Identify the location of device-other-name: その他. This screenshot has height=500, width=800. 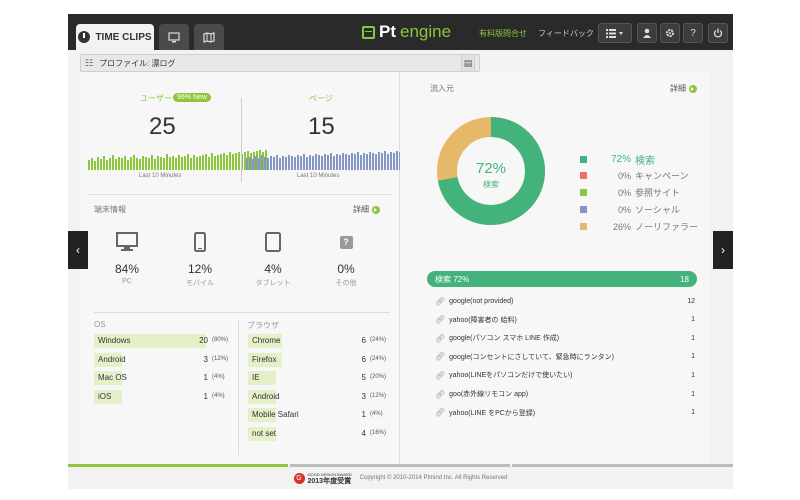
(346, 283).